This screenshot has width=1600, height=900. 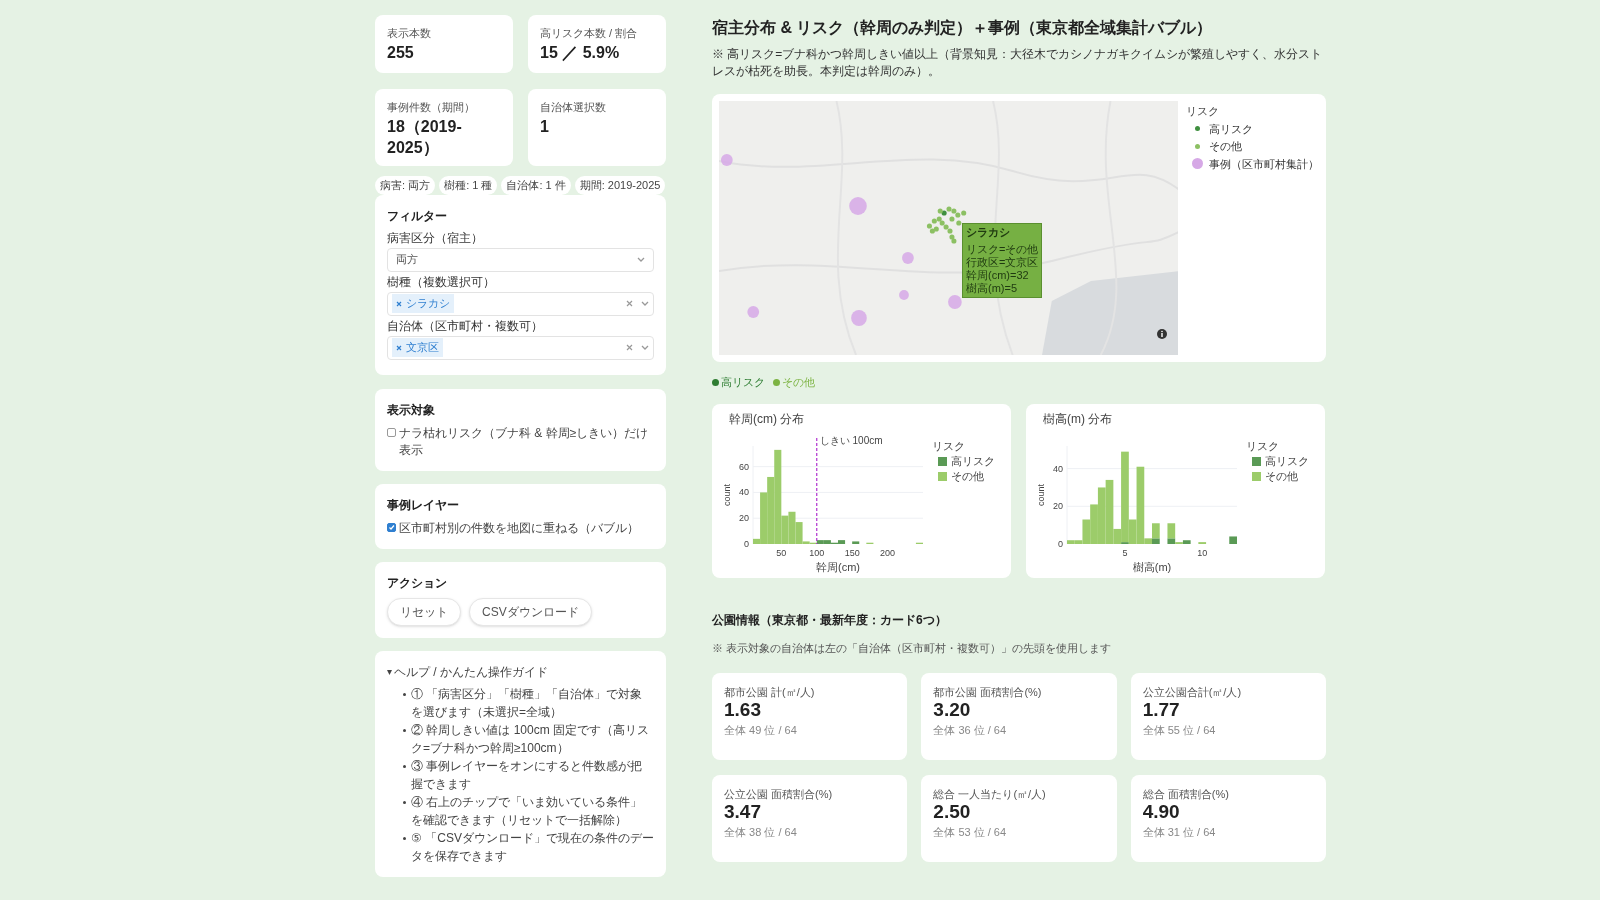 I want to click on y-tick-label: 60, so click(x=744, y=466).